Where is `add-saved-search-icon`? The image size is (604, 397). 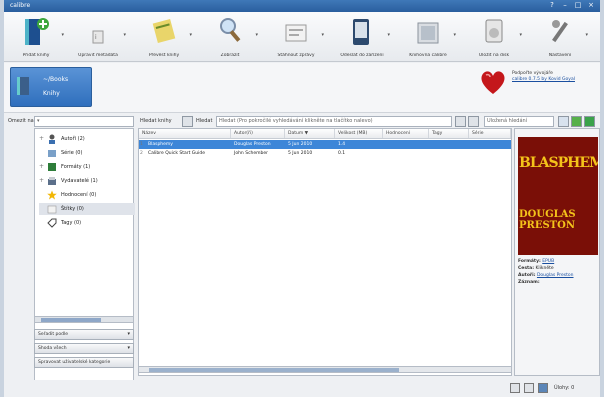
add-saved-search-icon is located at coordinates (576, 121).